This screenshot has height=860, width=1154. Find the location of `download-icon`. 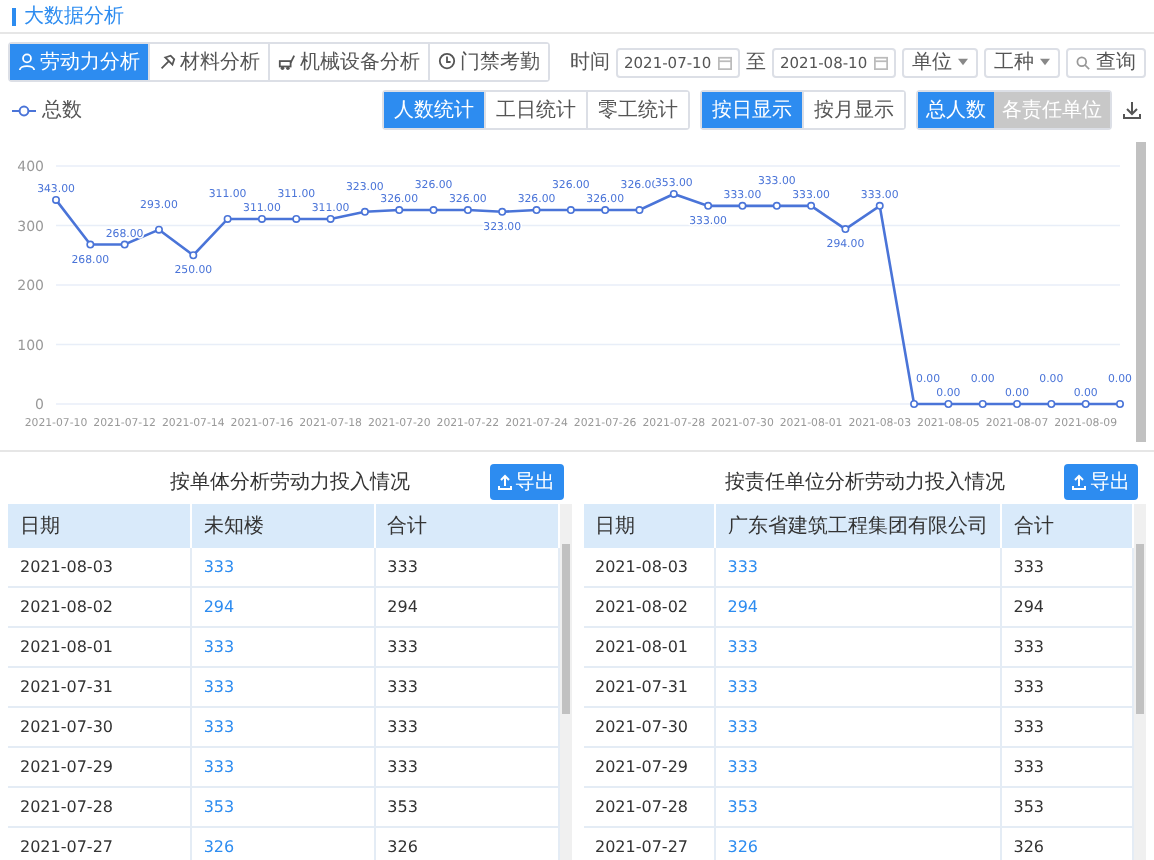

download-icon is located at coordinates (1132, 110).